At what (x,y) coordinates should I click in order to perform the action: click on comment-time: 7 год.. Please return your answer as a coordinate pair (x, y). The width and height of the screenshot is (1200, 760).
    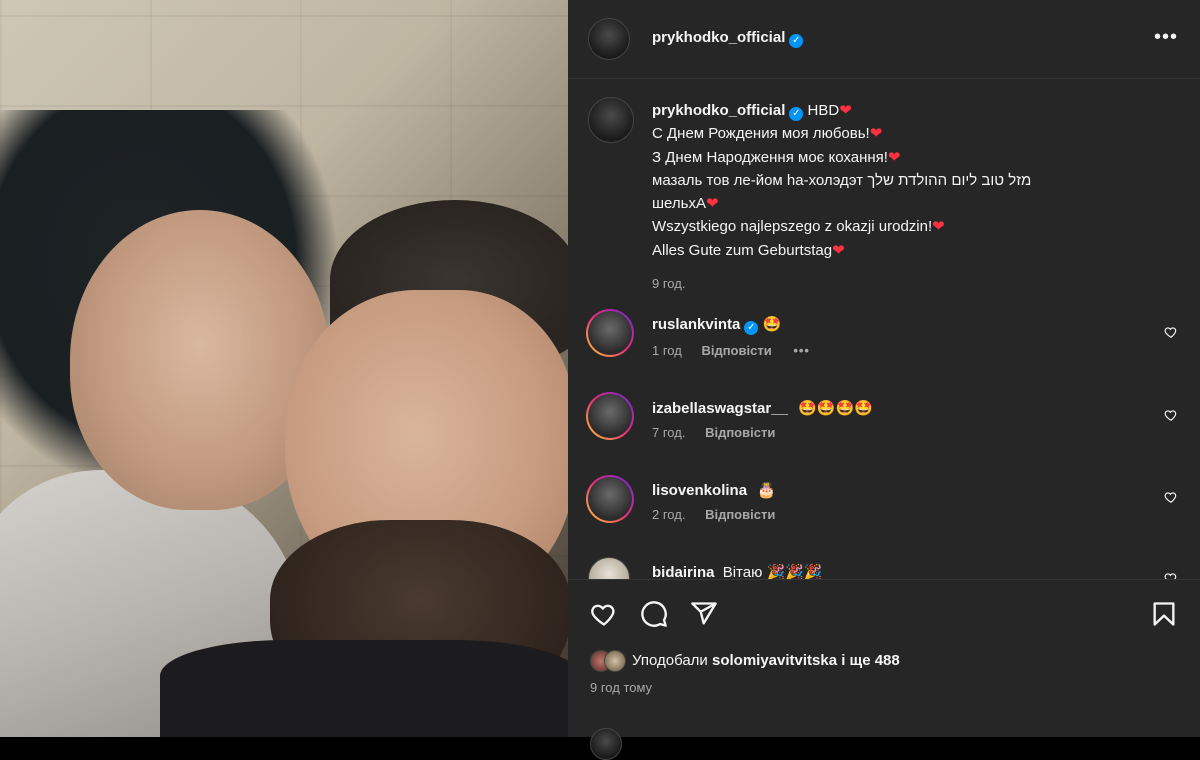
    Looking at the image, I should click on (668, 432).